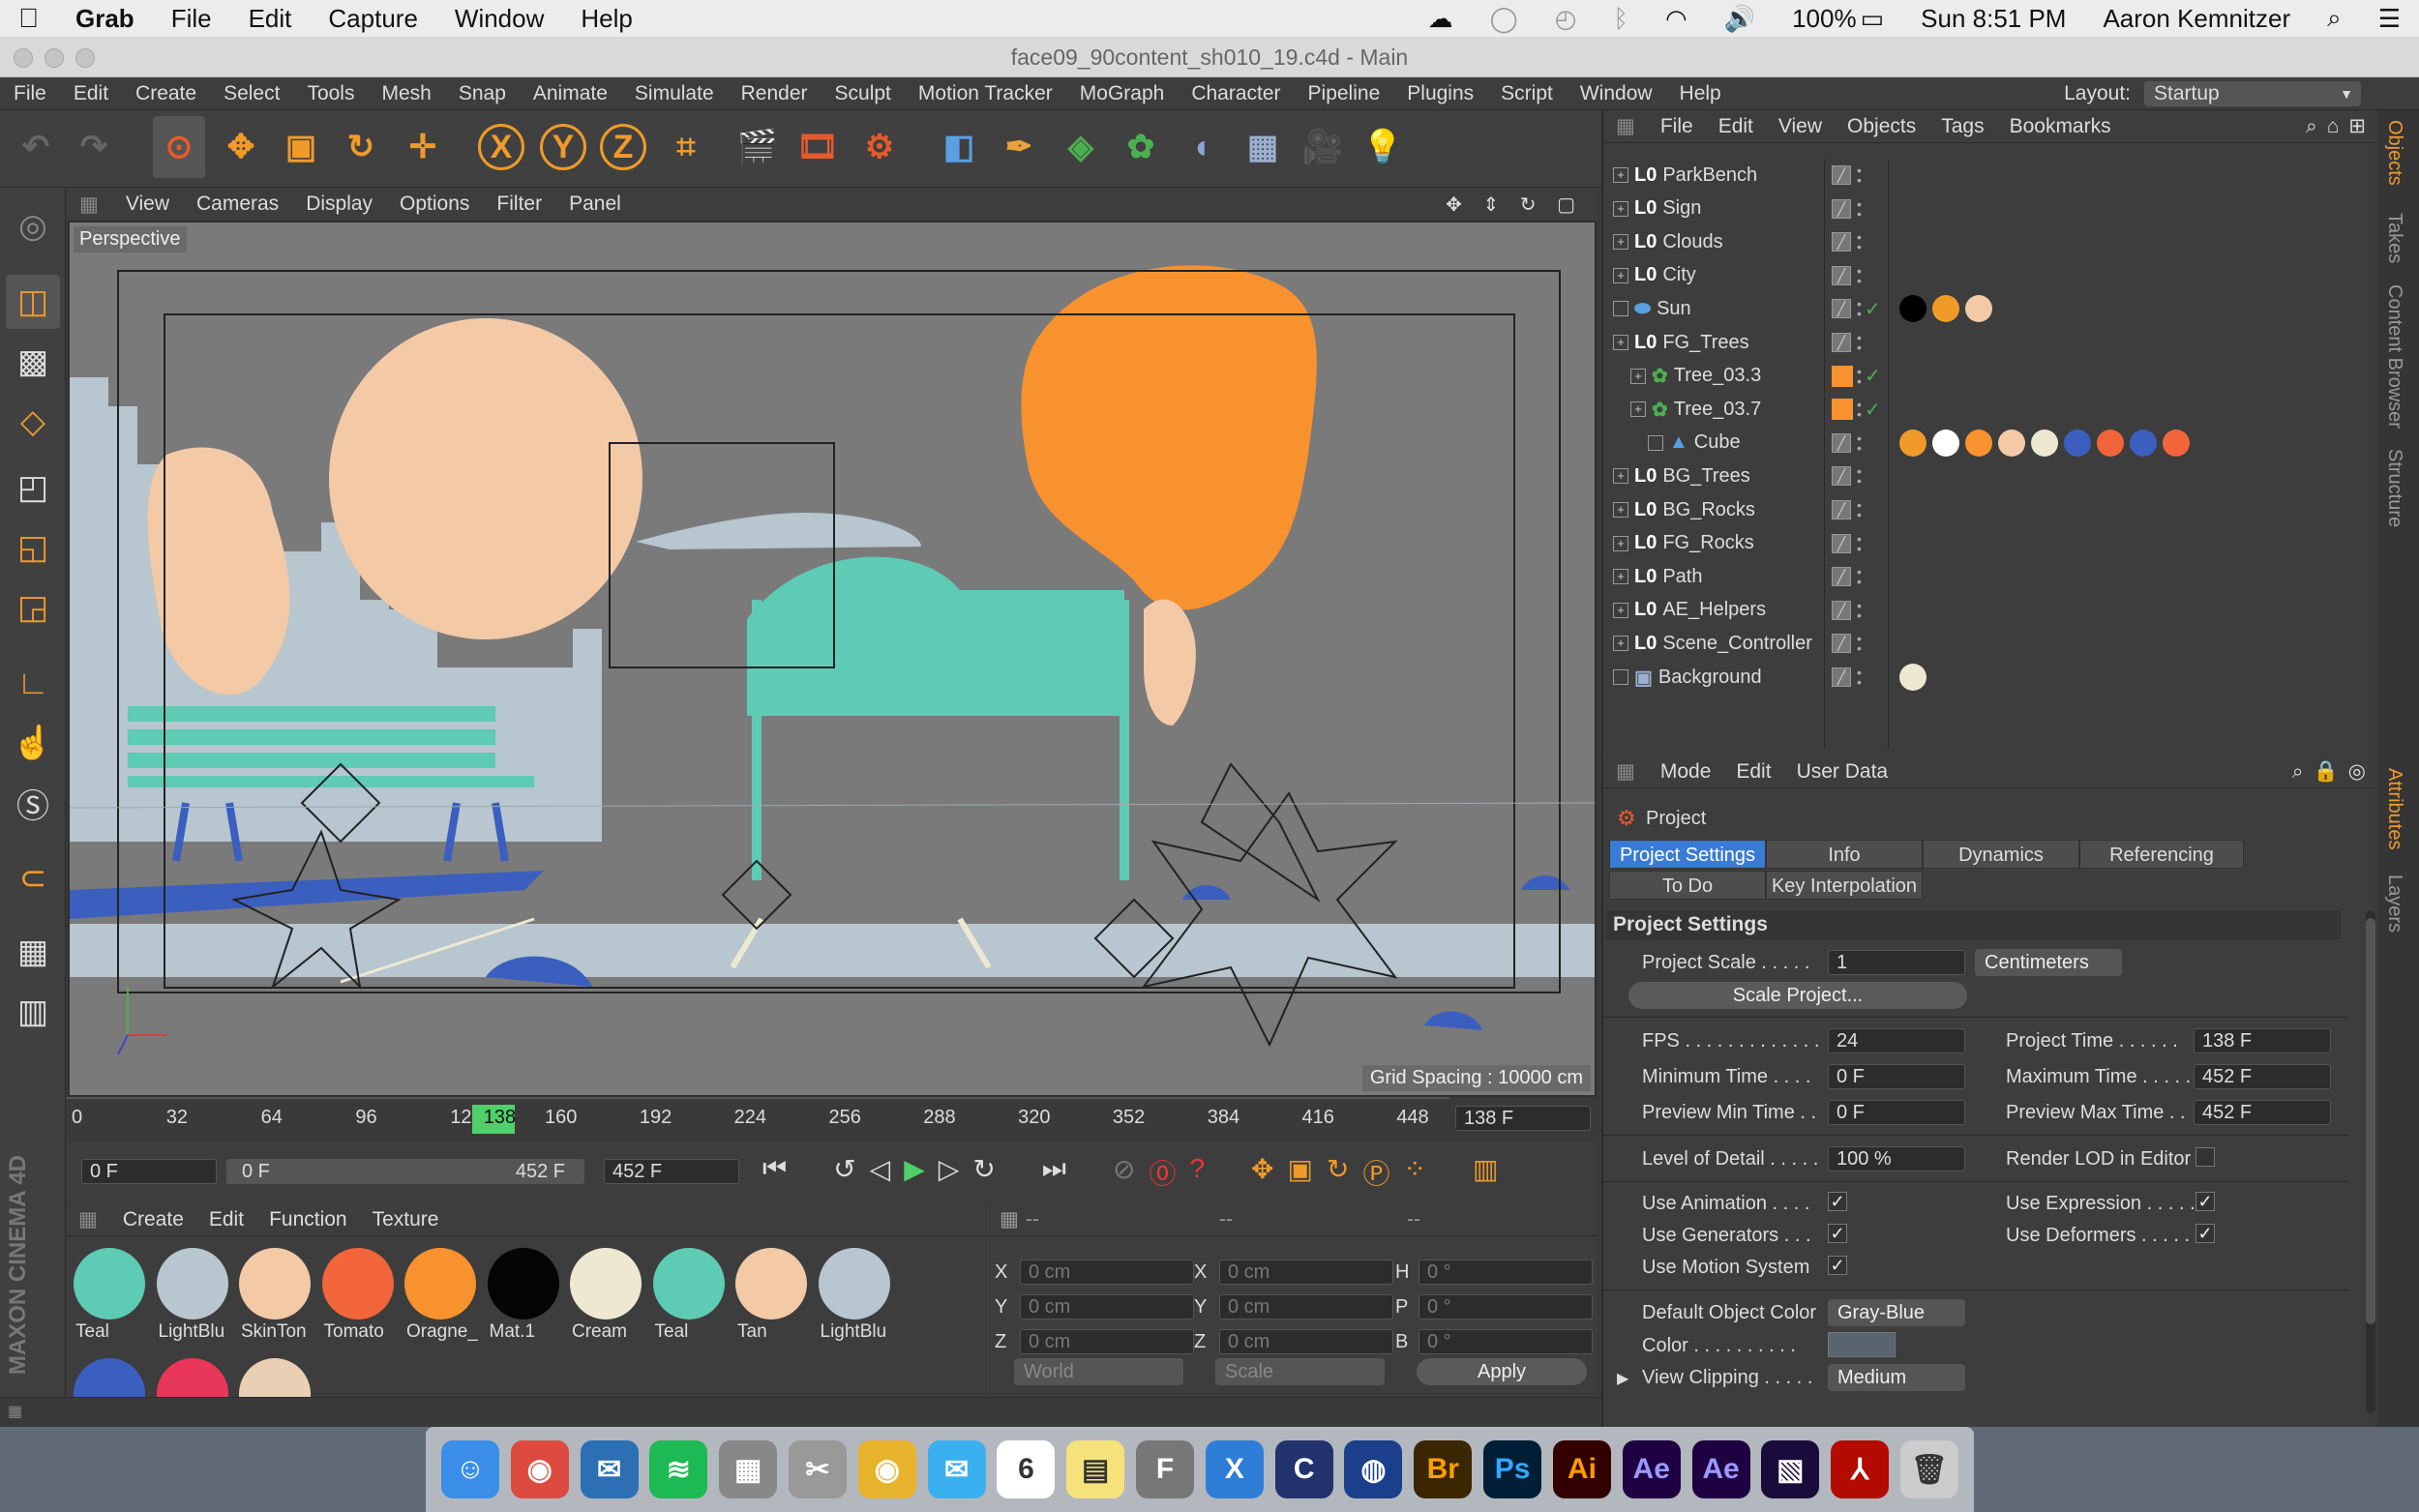 Image resolution: width=2419 pixels, height=1512 pixels. Describe the element at coordinates (1506, 1342) in the screenshot. I see `rot-b-field: 0 °` at that location.